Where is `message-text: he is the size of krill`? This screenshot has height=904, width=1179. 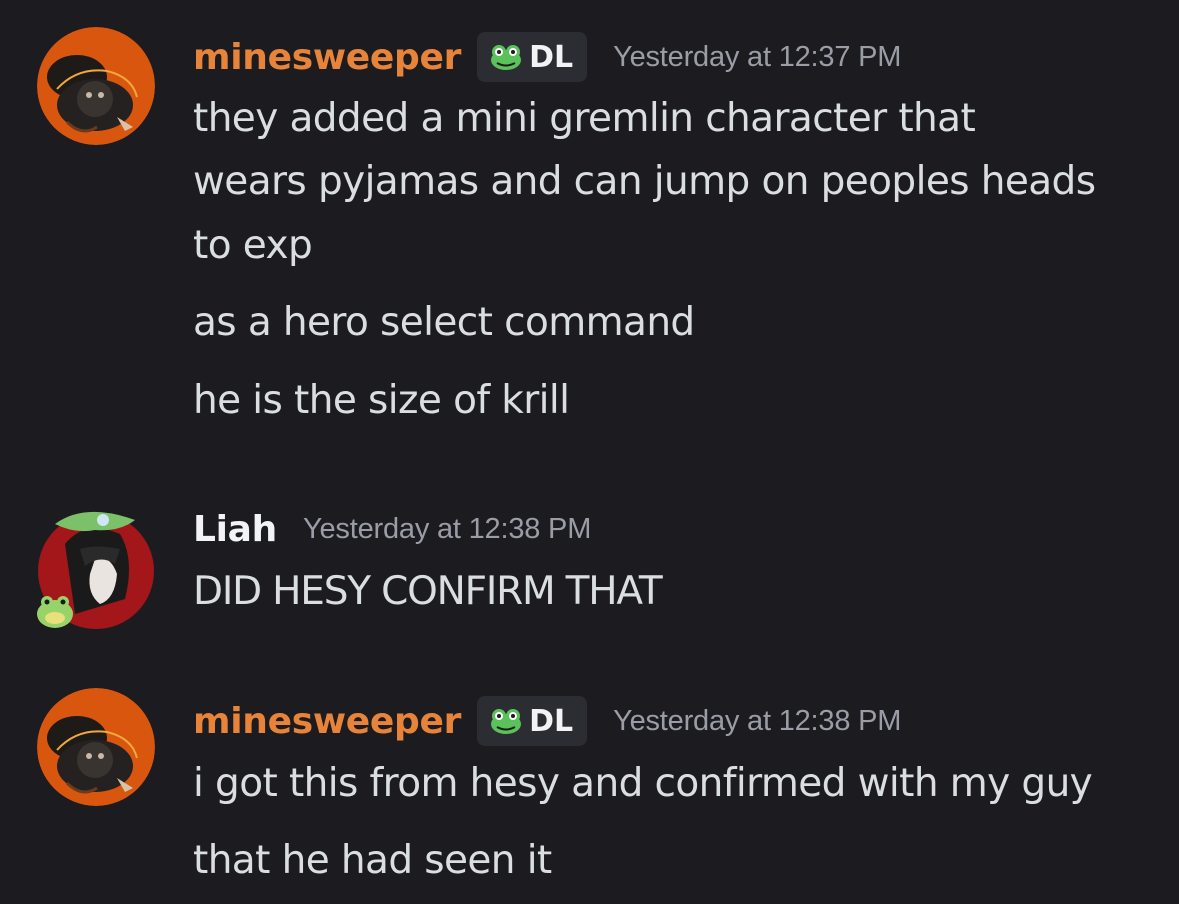
message-text: he is the size of krill is located at coordinates (381, 400).